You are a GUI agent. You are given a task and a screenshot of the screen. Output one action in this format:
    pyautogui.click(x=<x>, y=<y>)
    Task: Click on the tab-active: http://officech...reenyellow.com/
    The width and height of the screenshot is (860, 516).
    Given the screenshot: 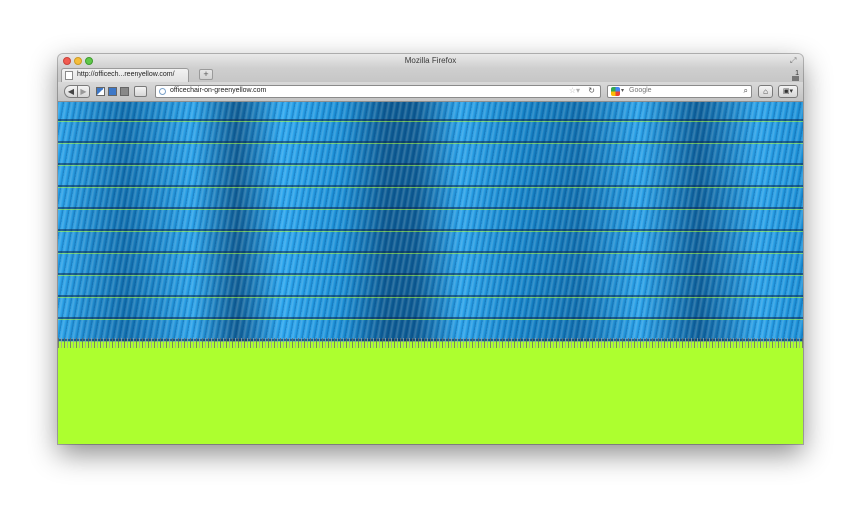 What is the action you would take?
    pyautogui.click(x=125, y=75)
    